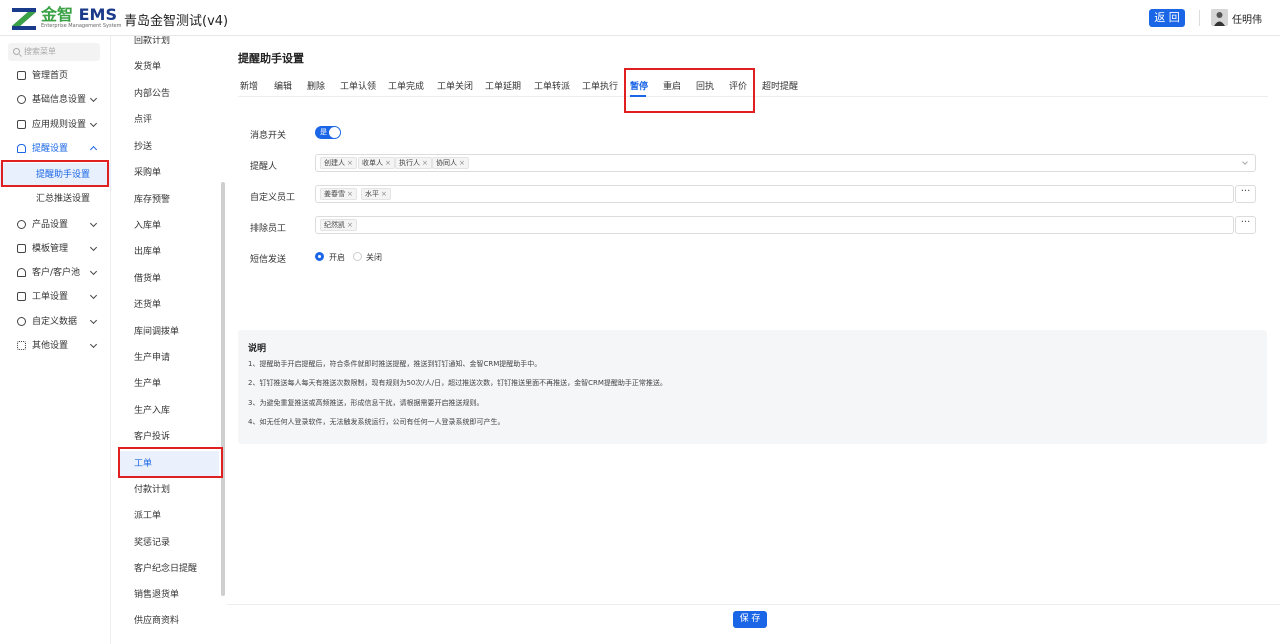 The width and height of the screenshot is (1280, 644). What do you see at coordinates (55, 76) in the screenshot?
I see `sidebar-item-home: 管理首页` at bounding box center [55, 76].